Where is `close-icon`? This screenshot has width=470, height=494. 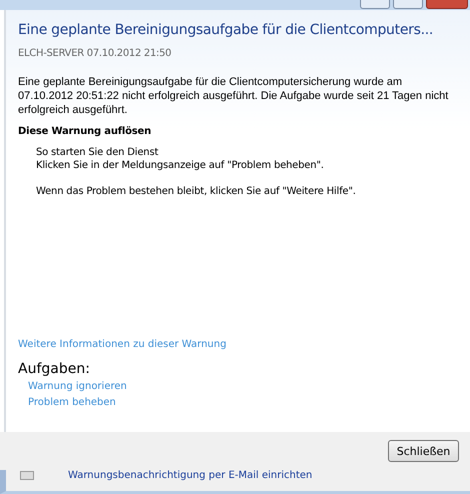 close-icon is located at coordinates (447, 4).